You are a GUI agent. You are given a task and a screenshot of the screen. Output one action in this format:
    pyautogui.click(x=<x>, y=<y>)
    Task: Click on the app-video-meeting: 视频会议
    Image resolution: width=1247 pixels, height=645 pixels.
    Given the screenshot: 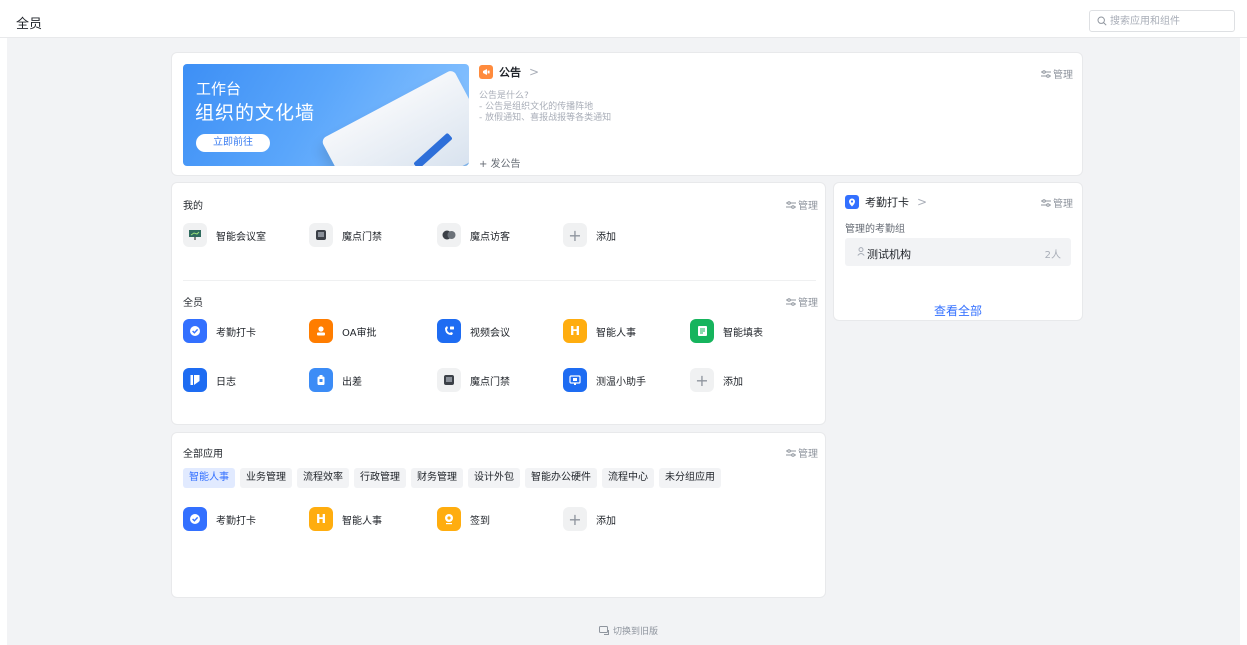 What is the action you would take?
    pyautogui.click(x=473, y=331)
    